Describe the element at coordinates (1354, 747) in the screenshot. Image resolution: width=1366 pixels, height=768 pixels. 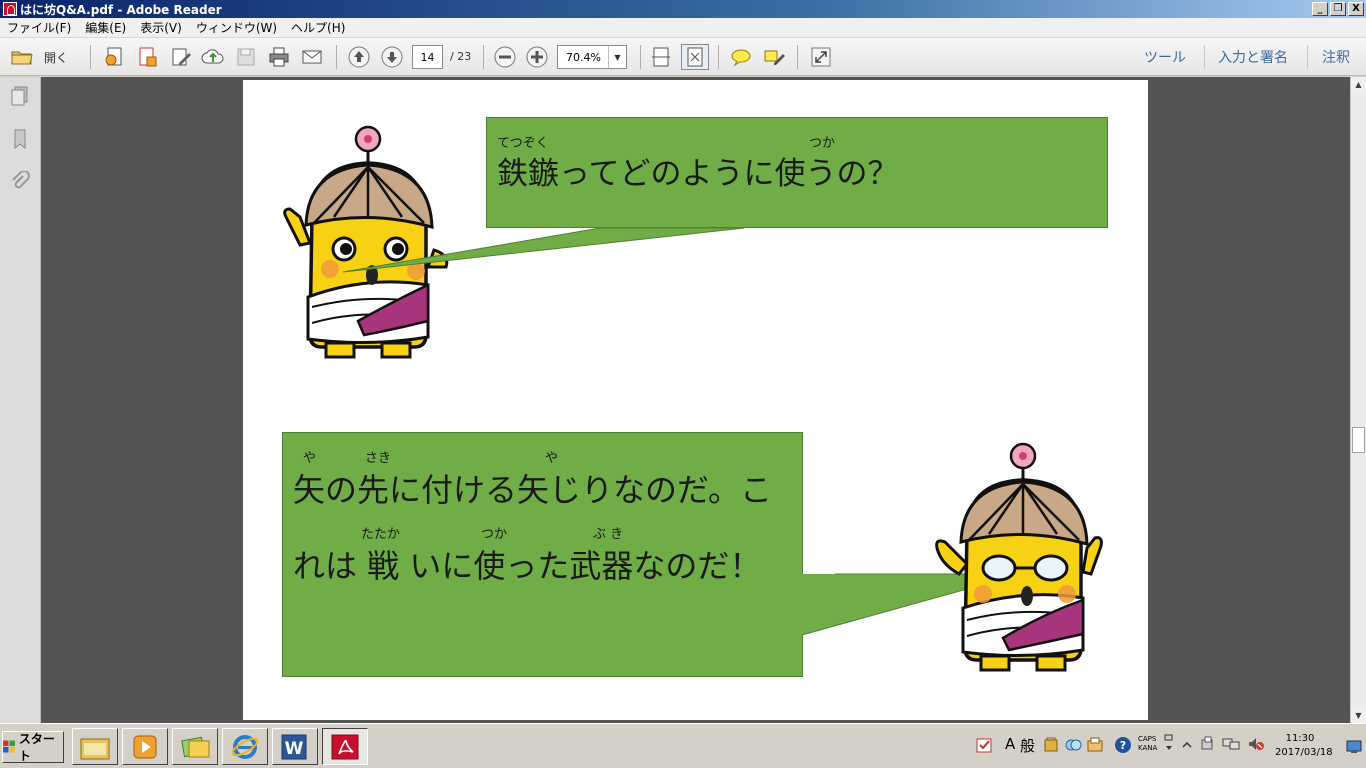
I see `show-desktop-icon` at that location.